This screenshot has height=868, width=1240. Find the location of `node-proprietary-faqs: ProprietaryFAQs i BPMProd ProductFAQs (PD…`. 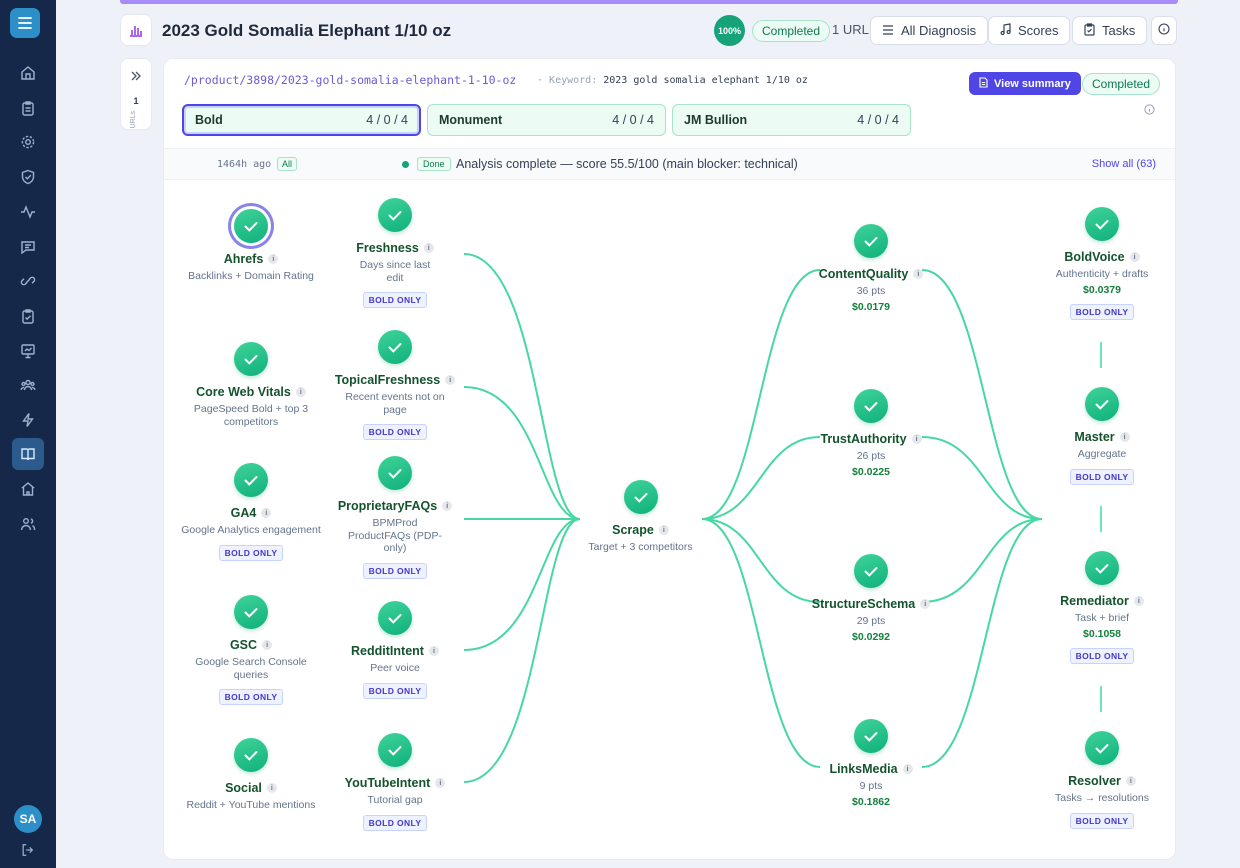

node-proprietary-faqs: ProprietaryFAQs i BPMProd ProductFAQs (PD… is located at coordinates (395, 517).